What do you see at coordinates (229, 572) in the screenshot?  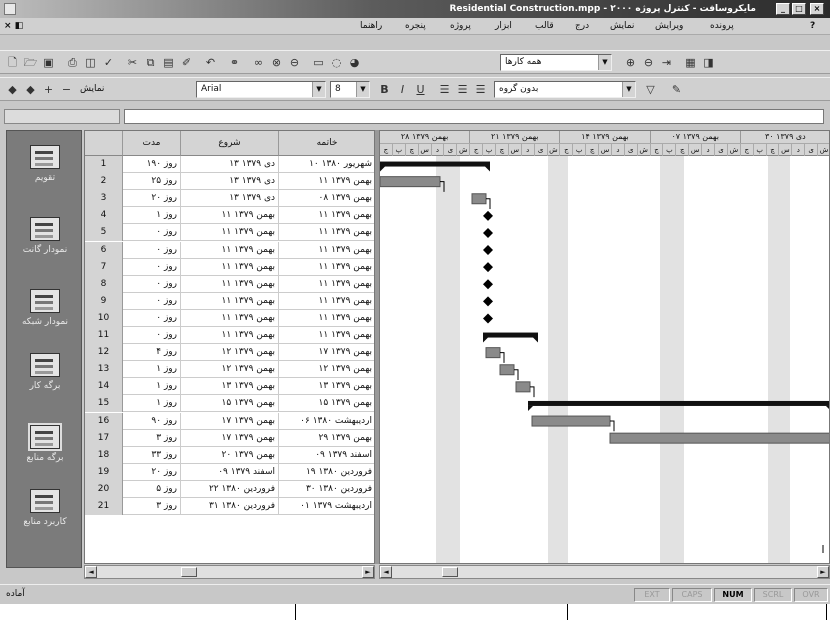 I see `table-hscroll: ◄ ►` at bounding box center [229, 572].